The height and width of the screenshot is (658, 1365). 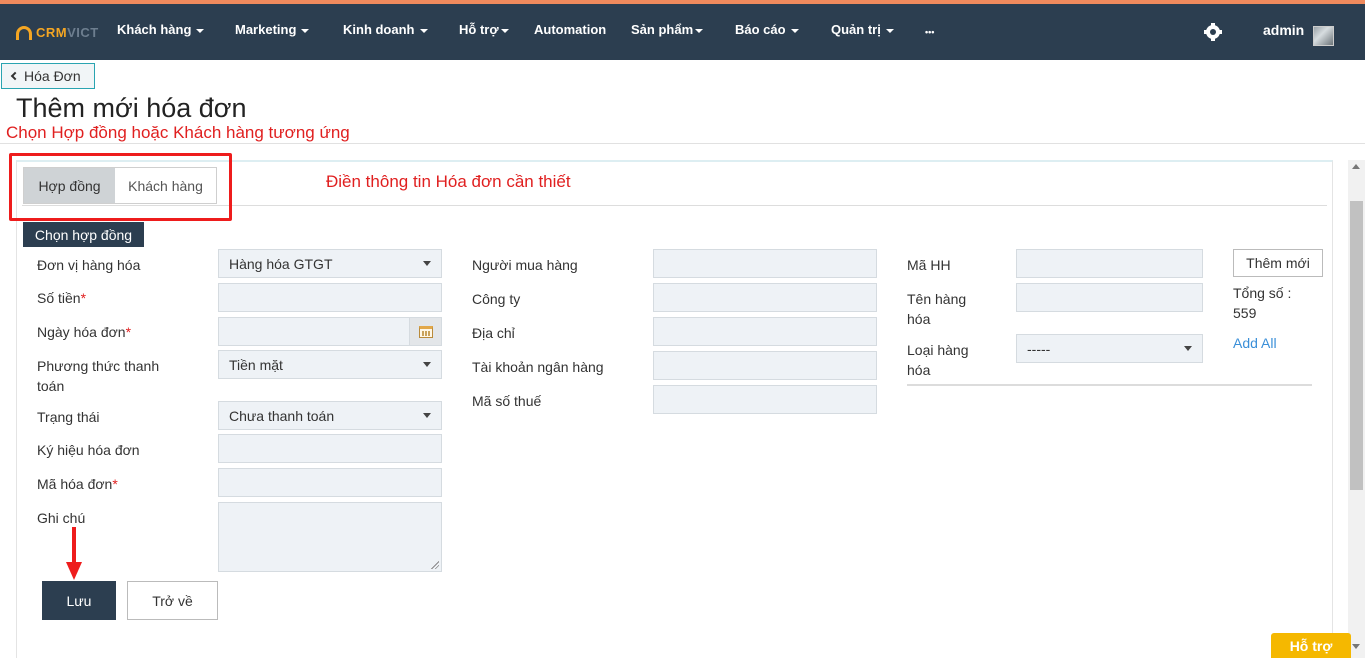 I want to click on product-name-input, so click(x=1109, y=297).